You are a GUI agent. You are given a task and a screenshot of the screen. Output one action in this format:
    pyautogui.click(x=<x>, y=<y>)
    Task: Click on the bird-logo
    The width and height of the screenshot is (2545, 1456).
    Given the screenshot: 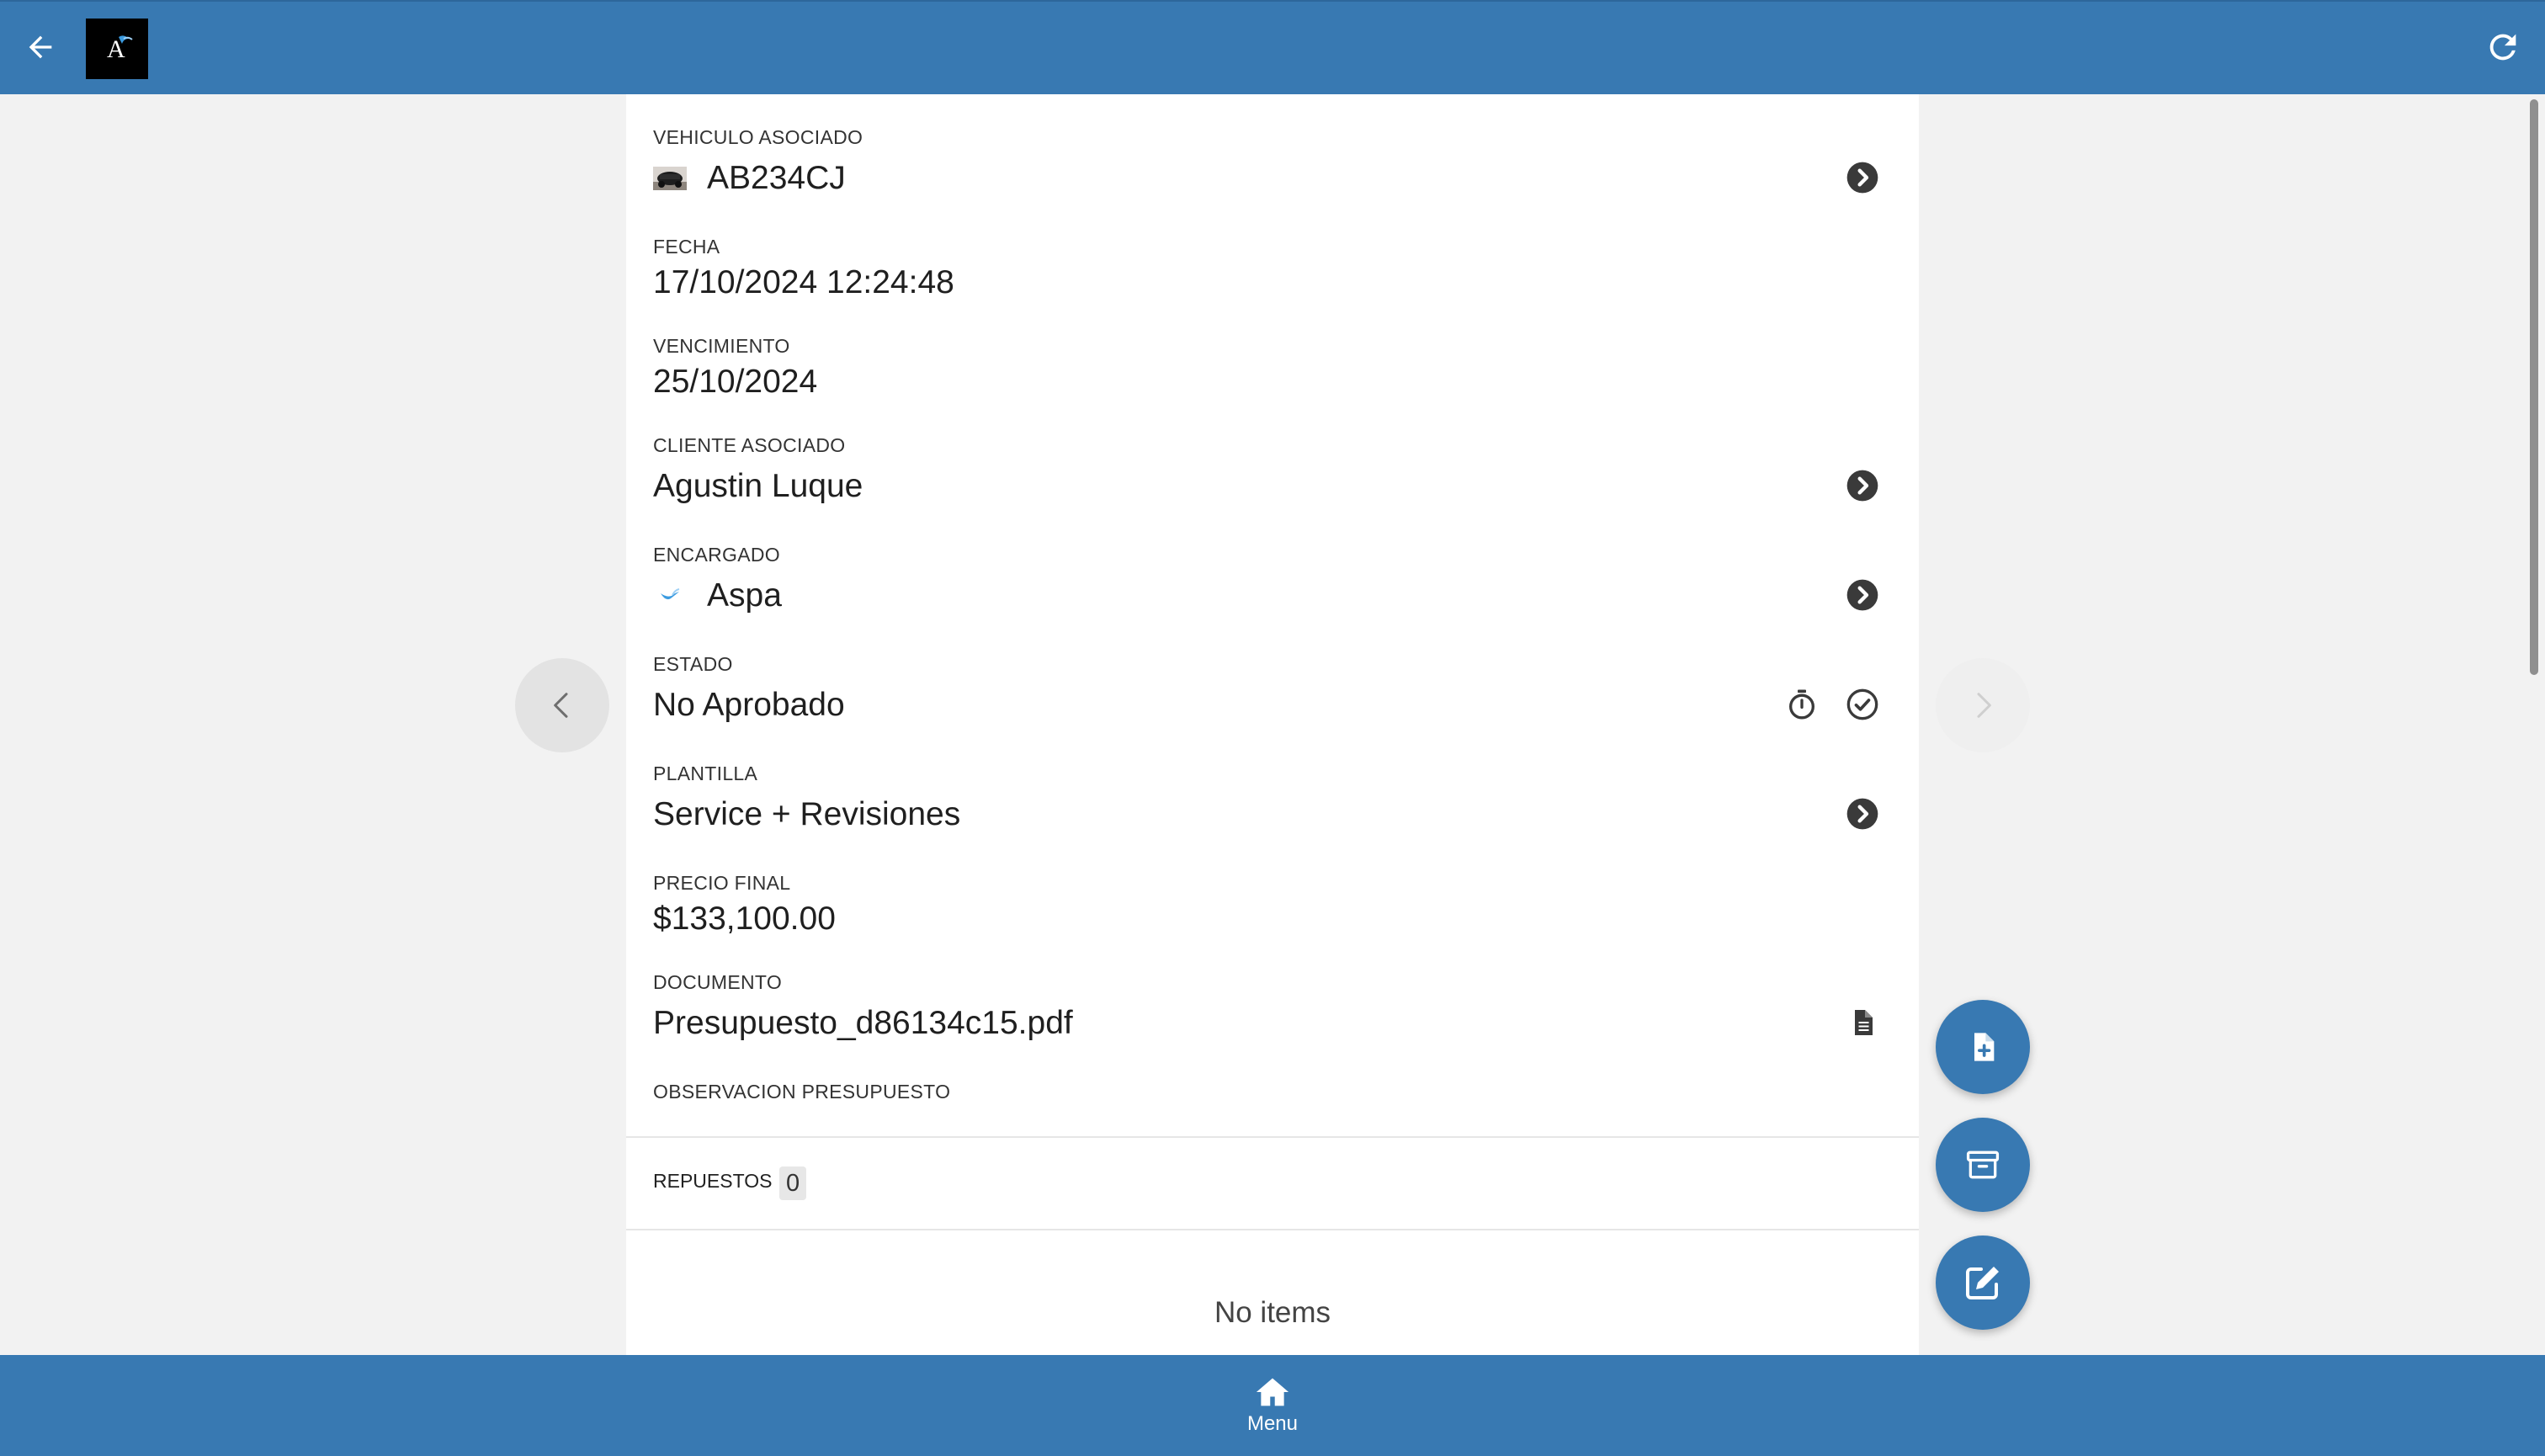 What is the action you would take?
    pyautogui.click(x=670, y=595)
    